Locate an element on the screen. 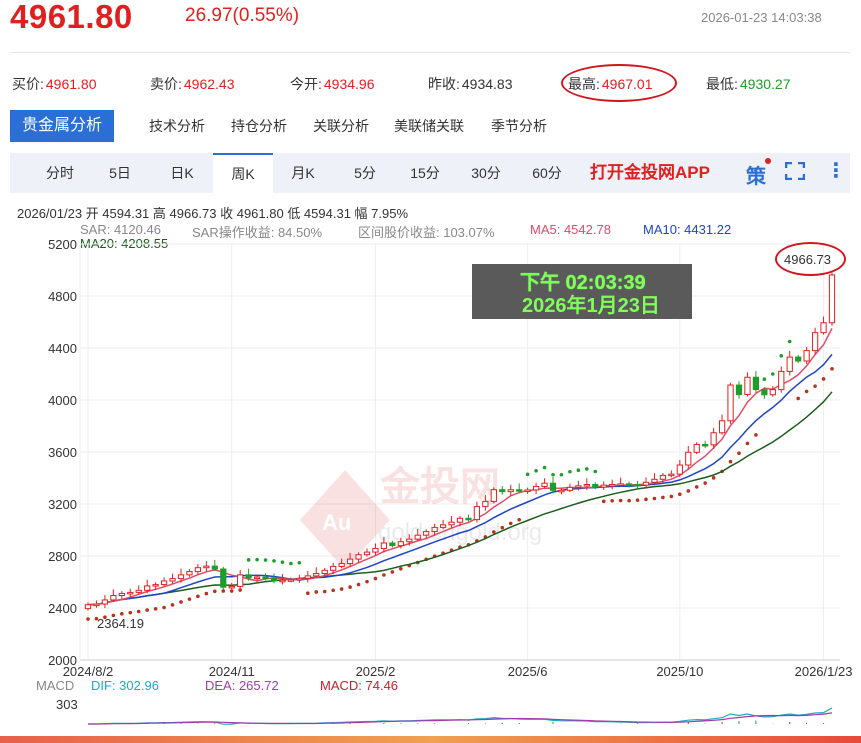  tooltip-date: 2026年1月23日 is located at coordinates (591, 306).